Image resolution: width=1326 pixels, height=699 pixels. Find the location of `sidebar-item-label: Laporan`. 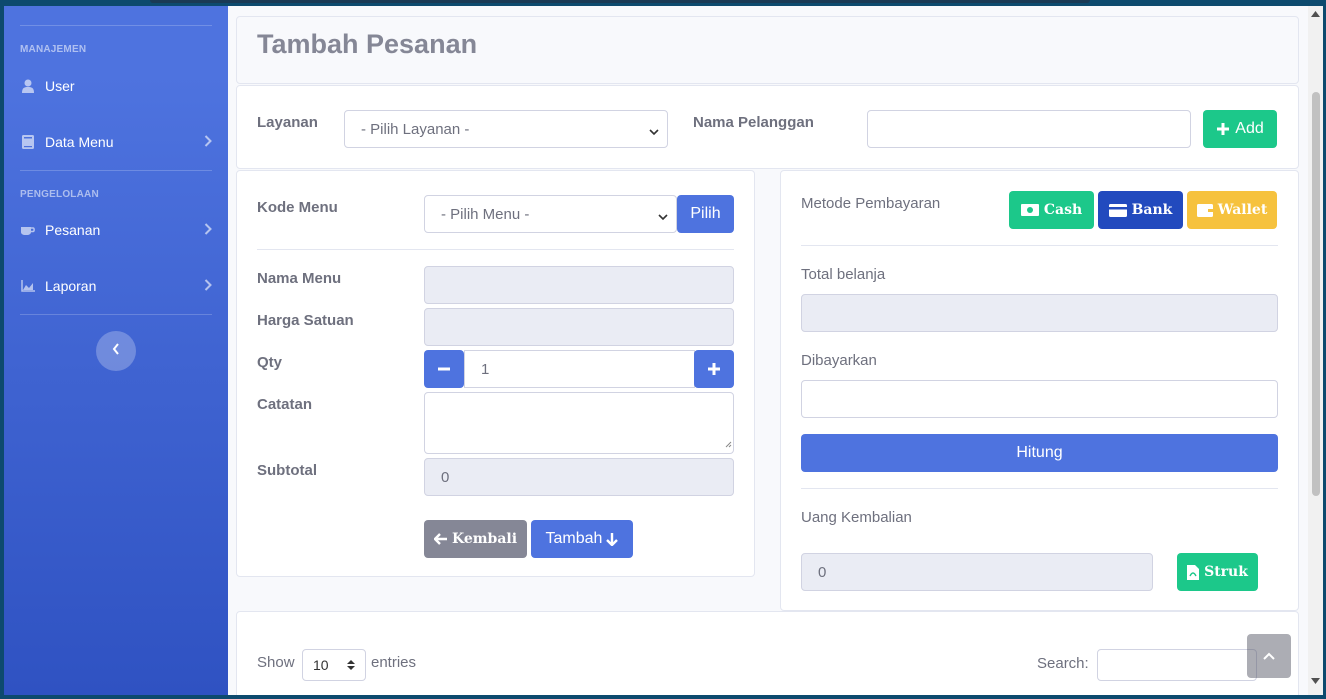

sidebar-item-label: Laporan is located at coordinates (71, 286).